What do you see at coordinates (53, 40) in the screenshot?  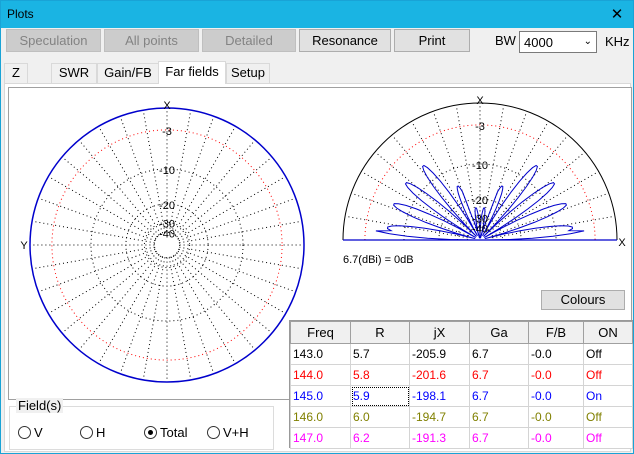 I see `speculation-button: Speculation` at bounding box center [53, 40].